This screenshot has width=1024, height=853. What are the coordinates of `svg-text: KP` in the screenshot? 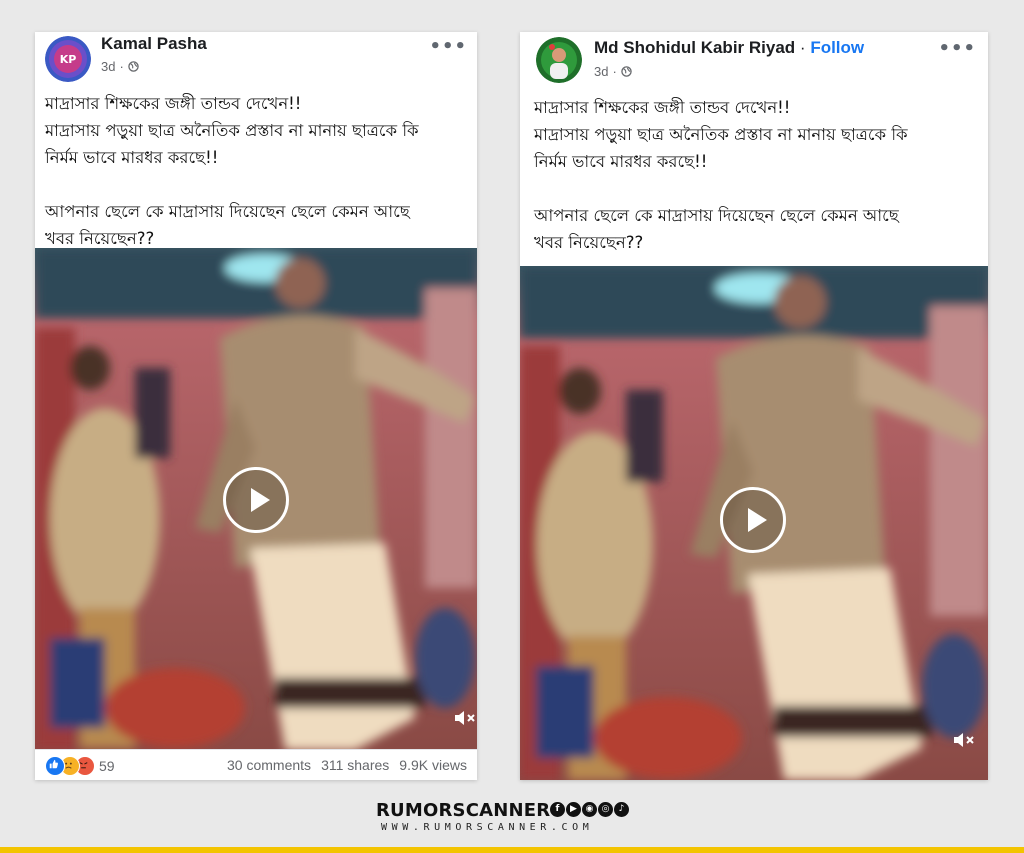 It's located at (68, 59).